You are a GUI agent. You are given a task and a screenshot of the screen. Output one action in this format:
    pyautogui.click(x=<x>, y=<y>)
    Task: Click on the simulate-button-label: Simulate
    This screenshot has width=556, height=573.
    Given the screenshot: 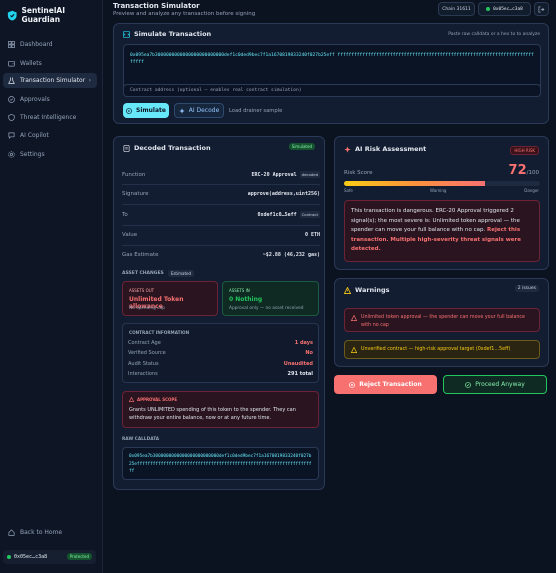 What is the action you would take?
    pyautogui.click(x=151, y=110)
    